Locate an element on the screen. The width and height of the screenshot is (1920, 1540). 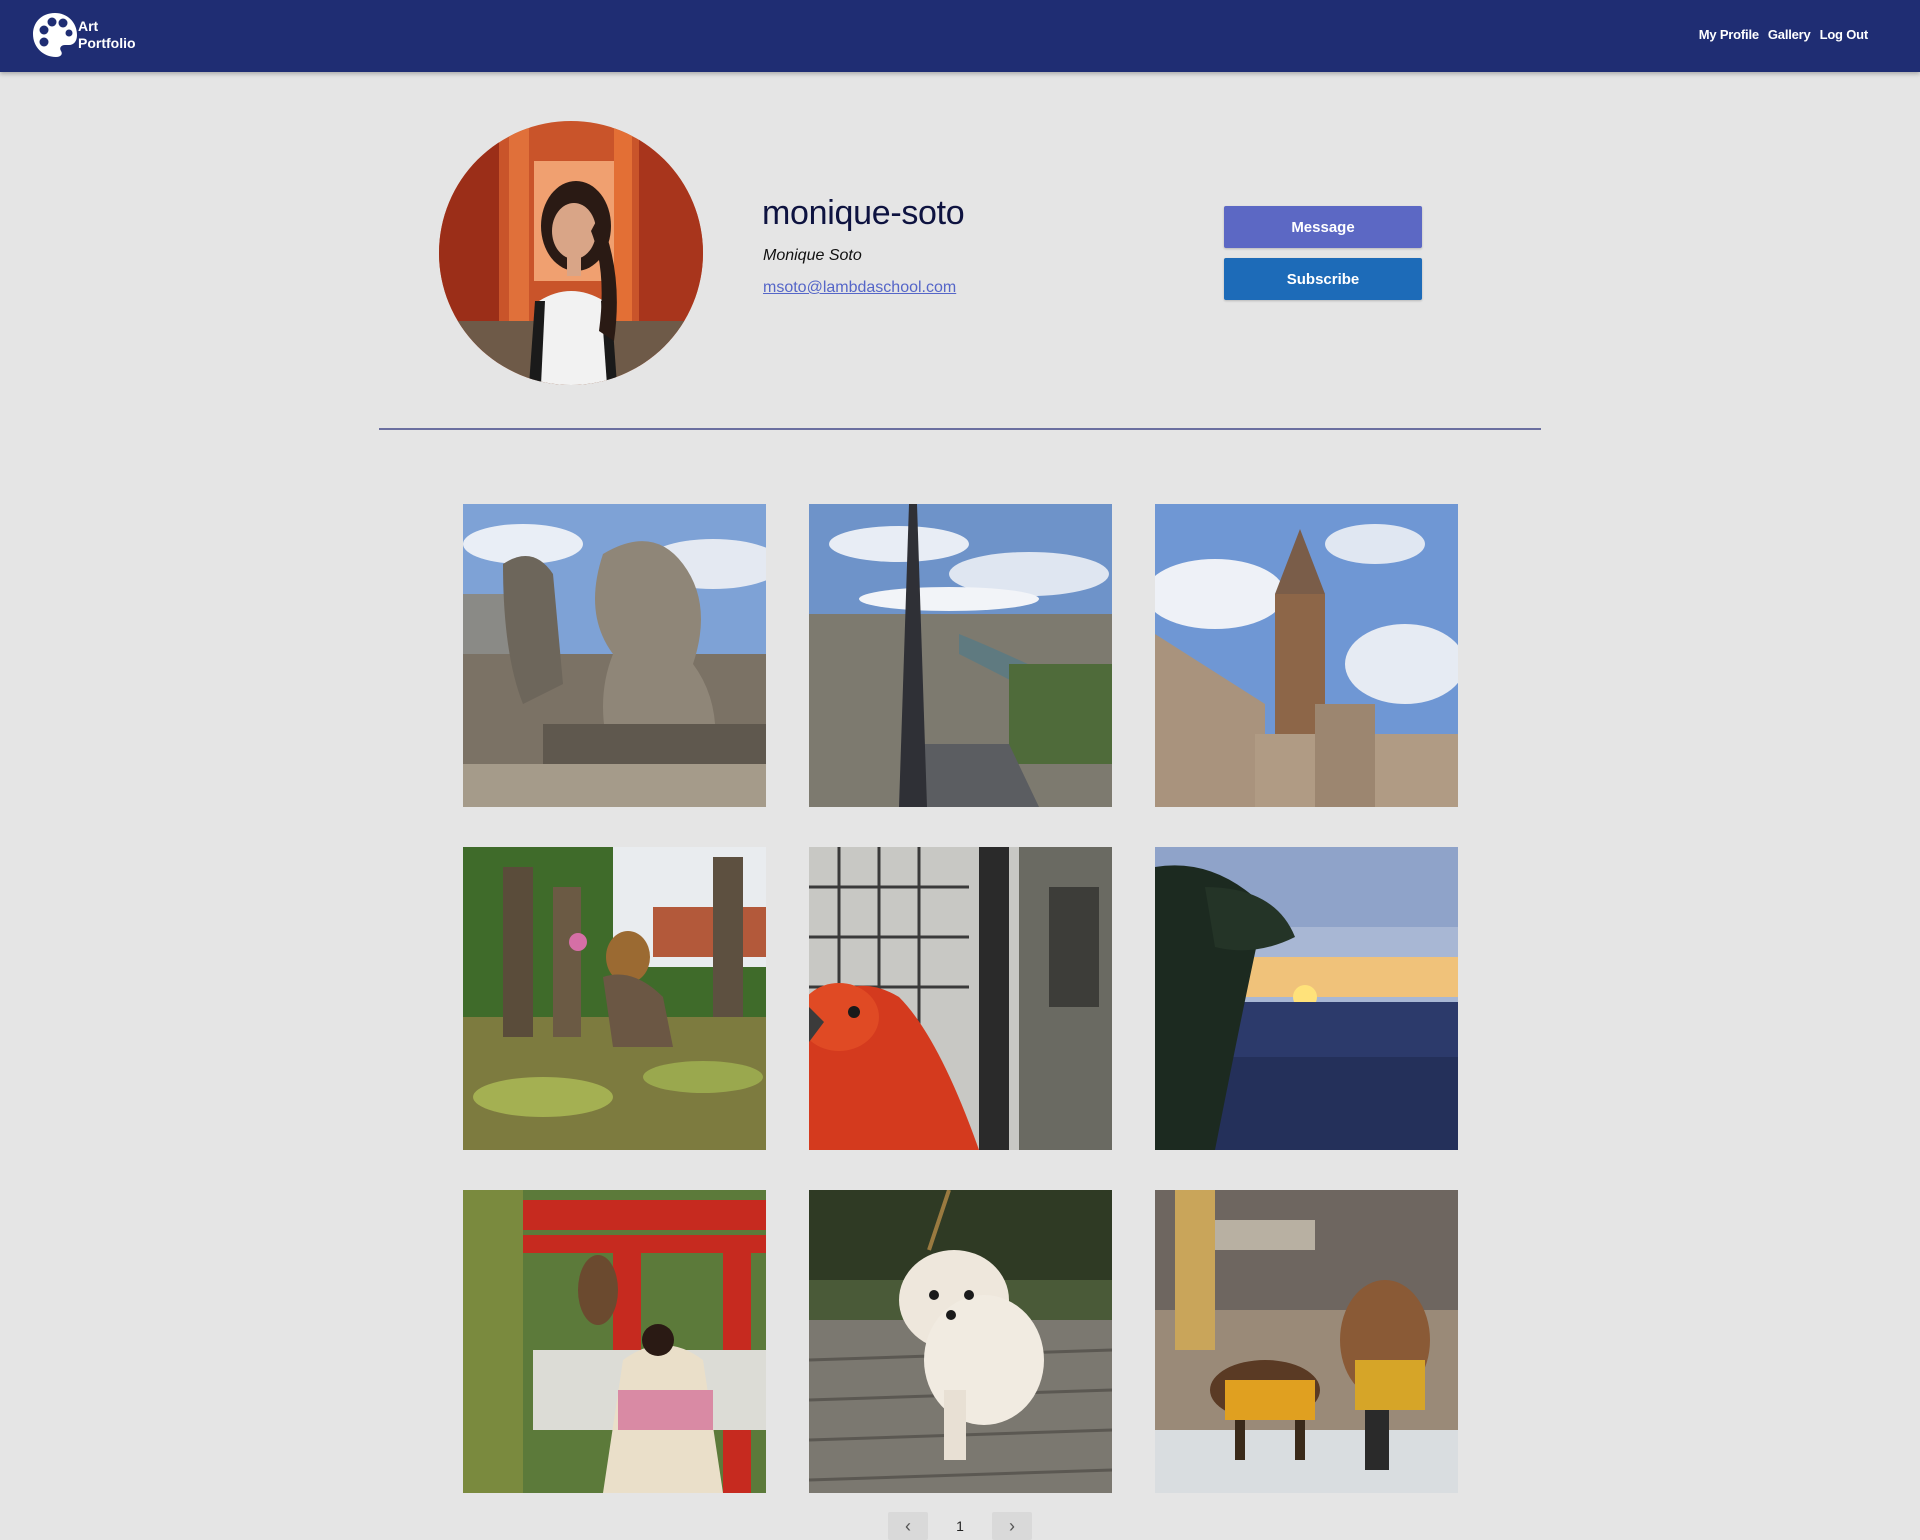
brand-name: Art Portfolio is located at coordinates (107, 35).